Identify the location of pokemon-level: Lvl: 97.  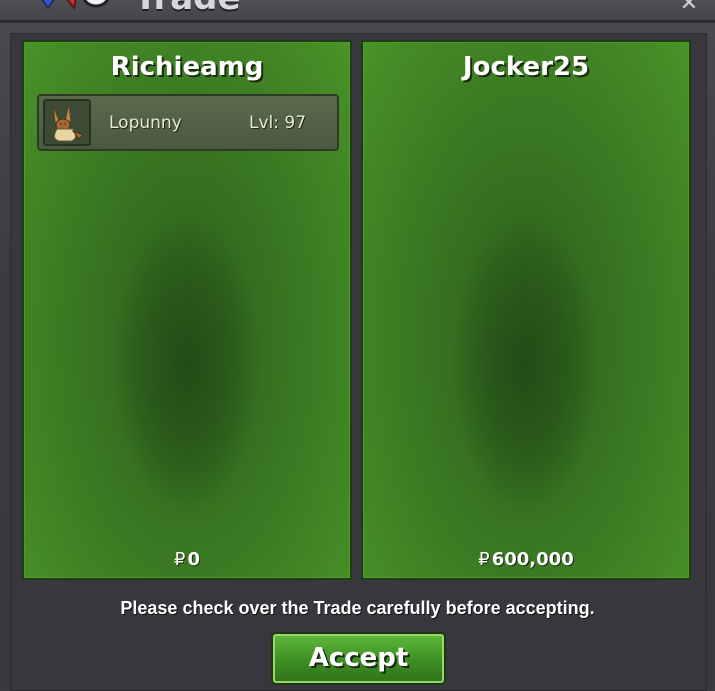
(278, 123).